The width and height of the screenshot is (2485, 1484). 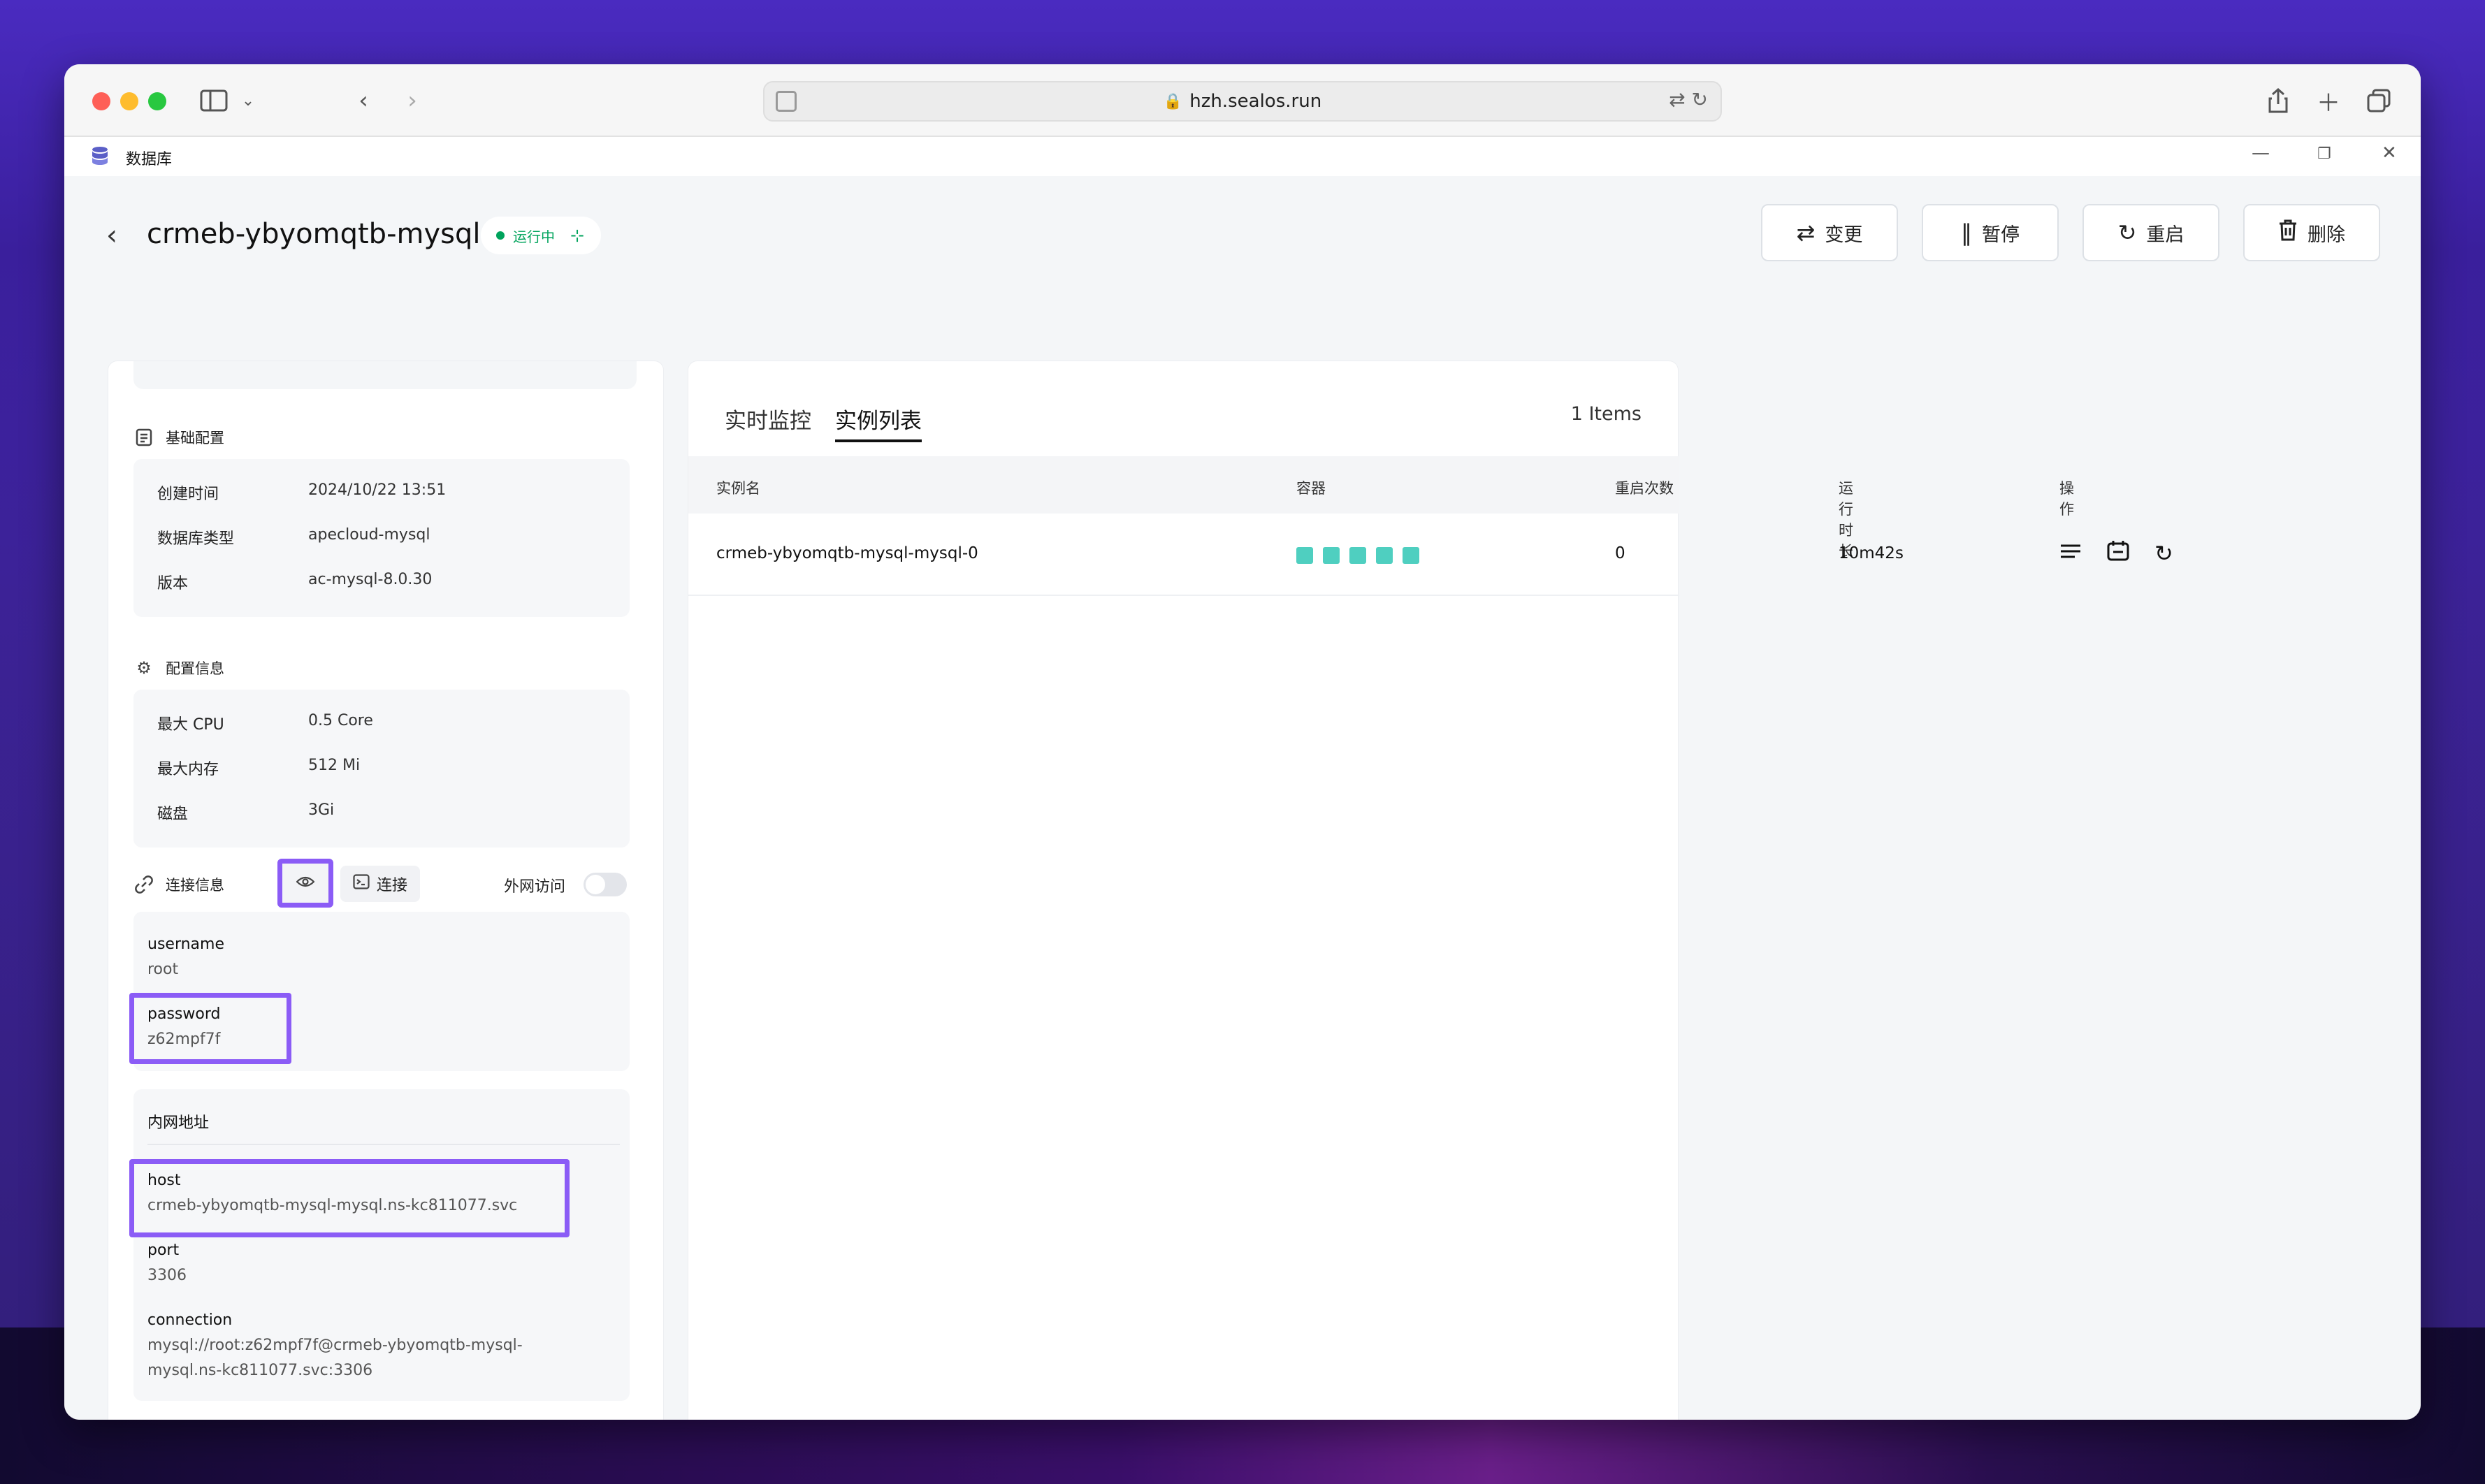 I want to click on restart-icon: ↻, so click(x=2127, y=232).